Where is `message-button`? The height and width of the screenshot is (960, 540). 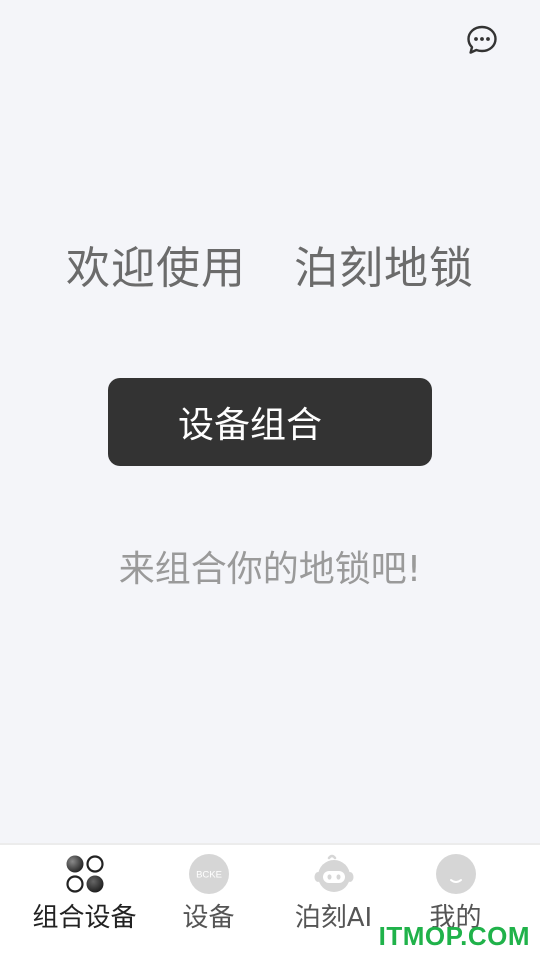 message-button is located at coordinates (482, 40).